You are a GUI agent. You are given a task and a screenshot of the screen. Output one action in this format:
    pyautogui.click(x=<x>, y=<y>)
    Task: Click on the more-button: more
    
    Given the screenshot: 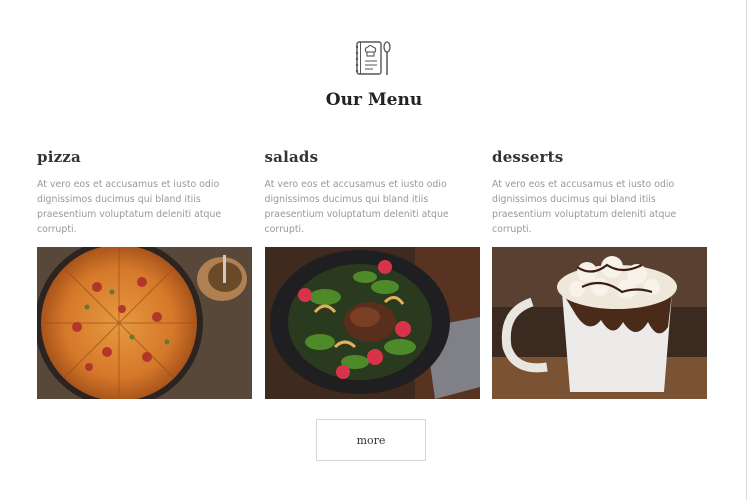 What is the action you would take?
    pyautogui.click(x=371, y=440)
    